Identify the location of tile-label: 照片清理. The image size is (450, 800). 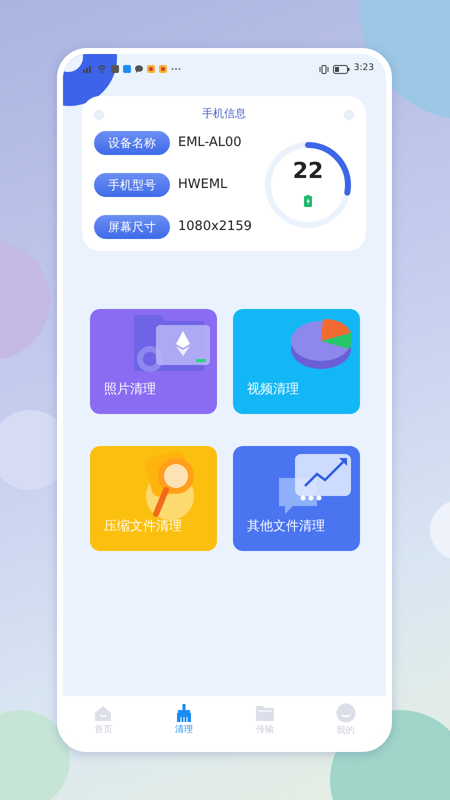
(130, 390).